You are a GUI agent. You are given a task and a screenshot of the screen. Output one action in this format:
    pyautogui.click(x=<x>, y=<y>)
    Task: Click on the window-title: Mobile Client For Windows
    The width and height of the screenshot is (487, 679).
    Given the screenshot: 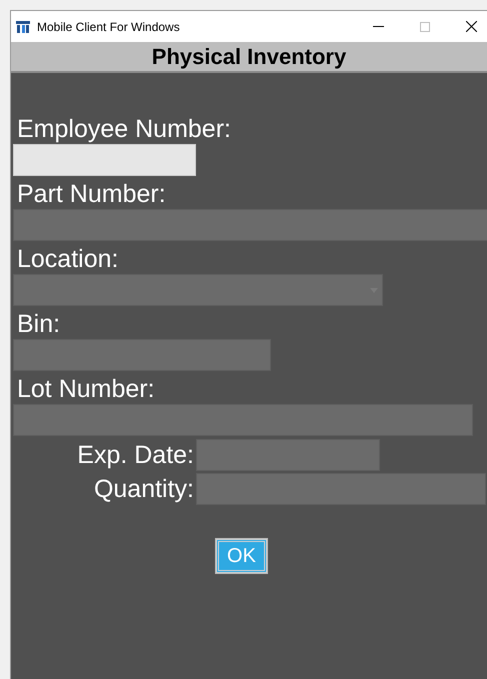 What is the action you would take?
    pyautogui.click(x=108, y=27)
    